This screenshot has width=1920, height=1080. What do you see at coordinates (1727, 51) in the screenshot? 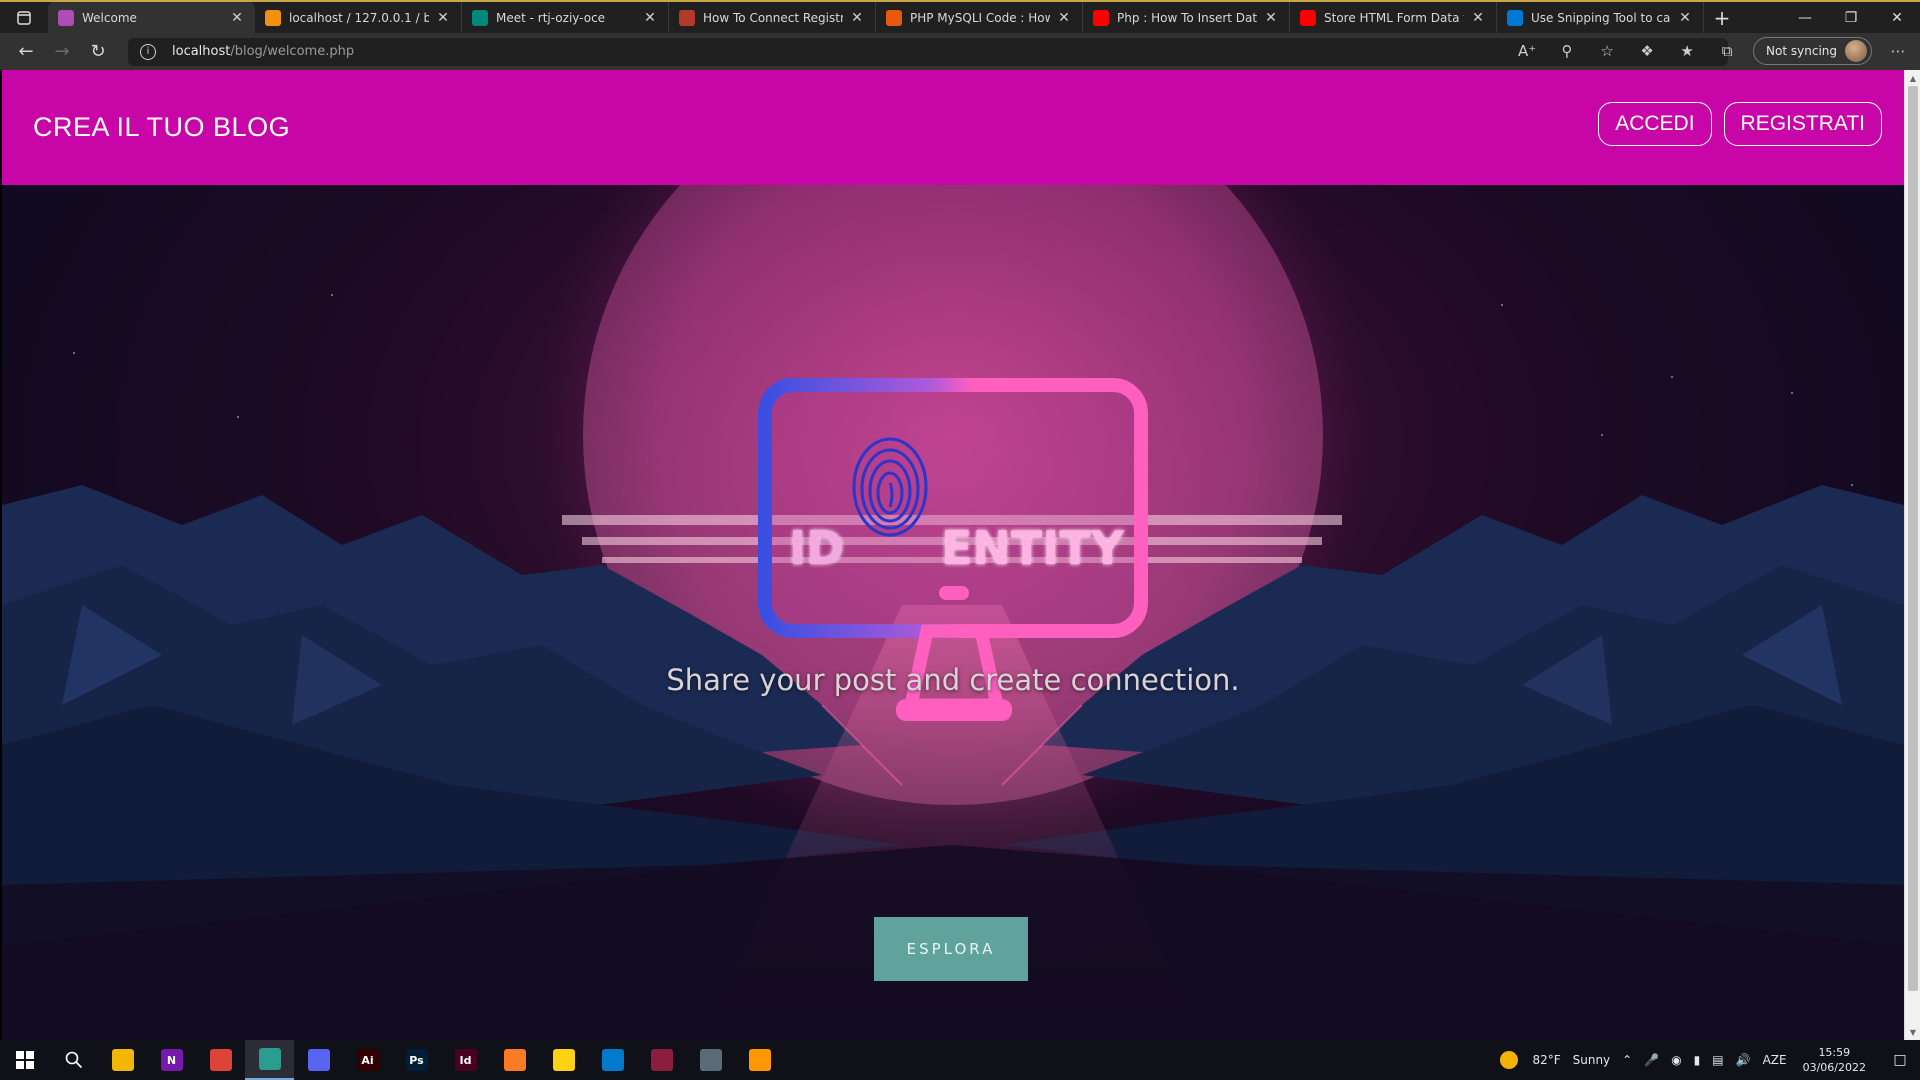
I see `collections-icon: ⧉` at bounding box center [1727, 51].